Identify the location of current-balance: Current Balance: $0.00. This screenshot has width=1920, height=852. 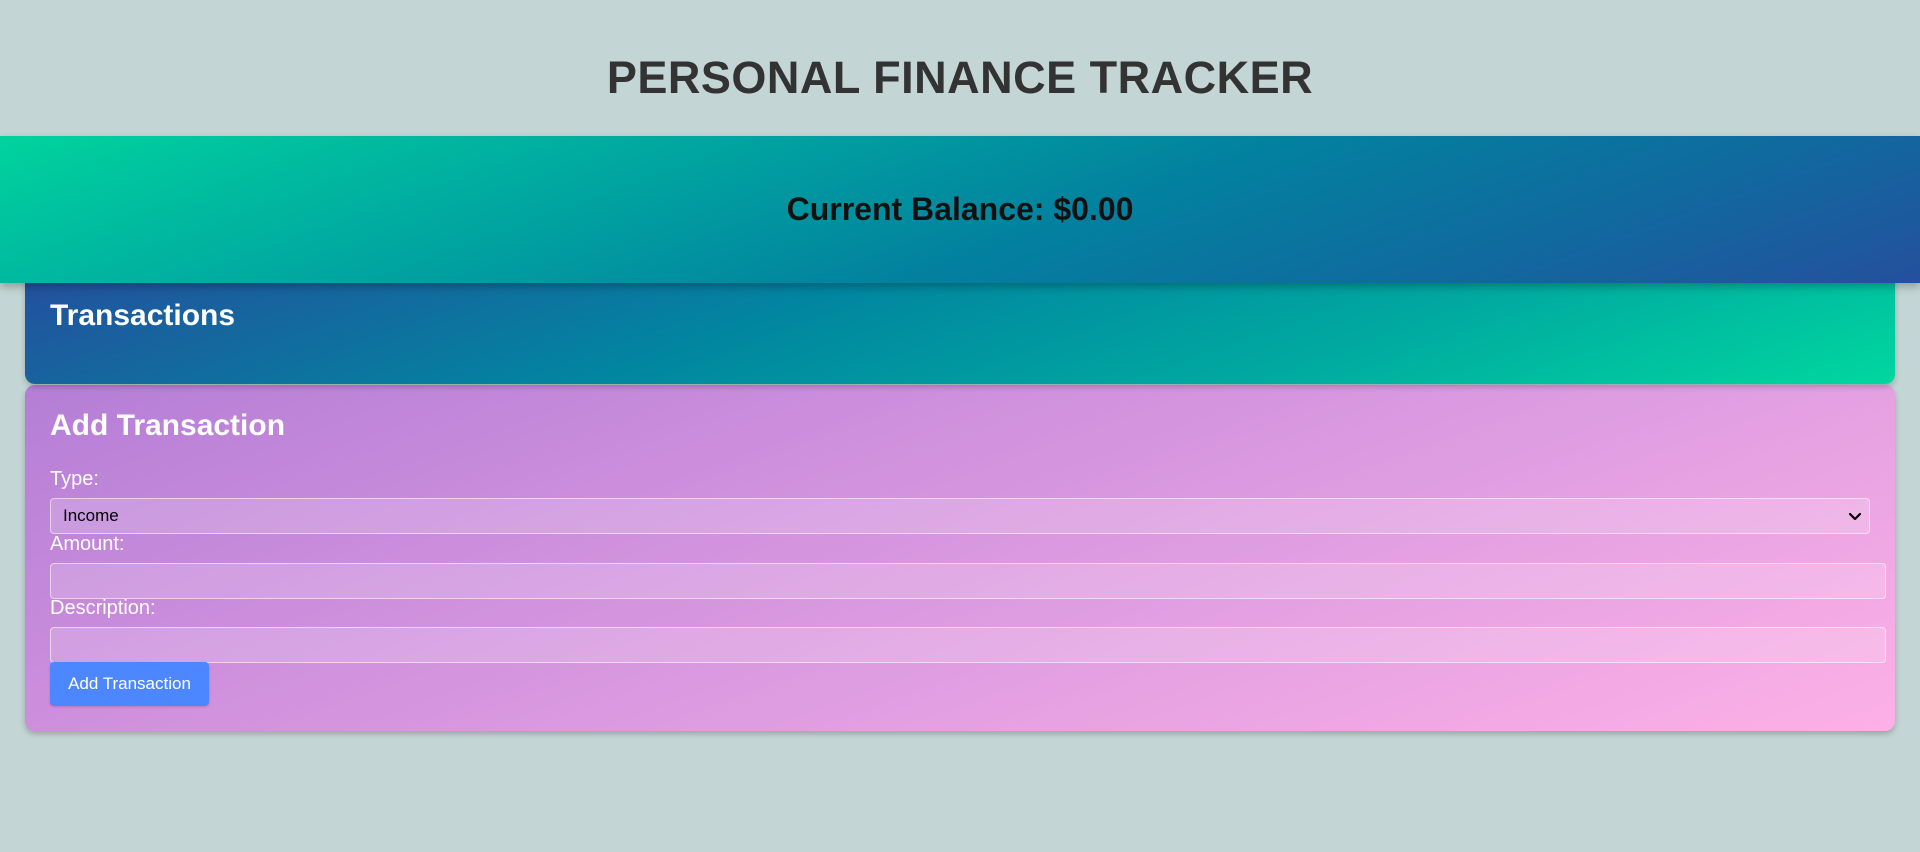
(960, 209).